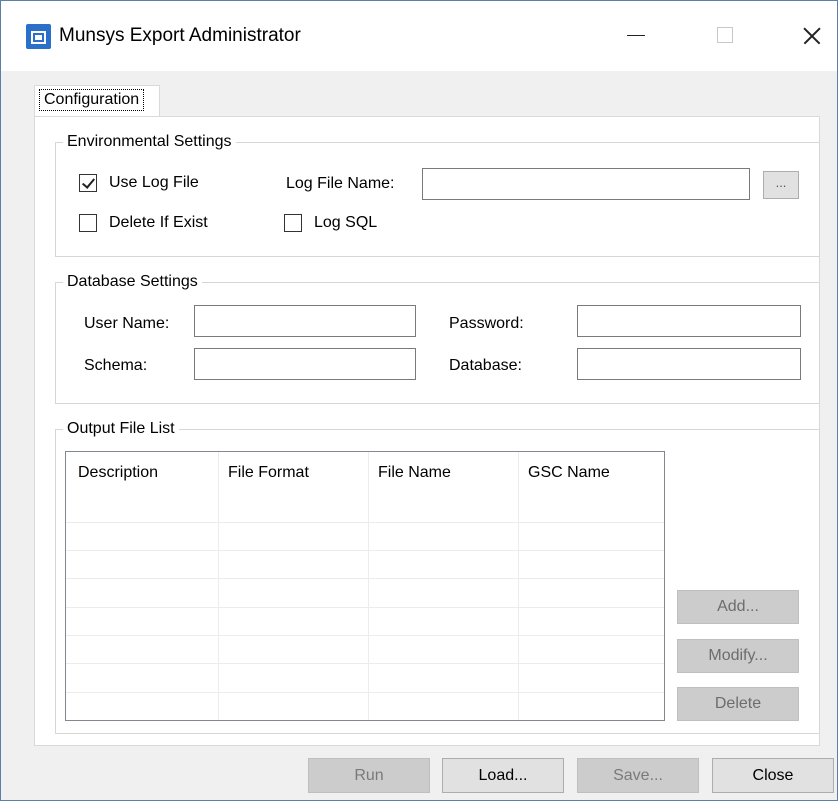 The width and height of the screenshot is (838, 801). I want to click on maximize-icon, so click(725, 35).